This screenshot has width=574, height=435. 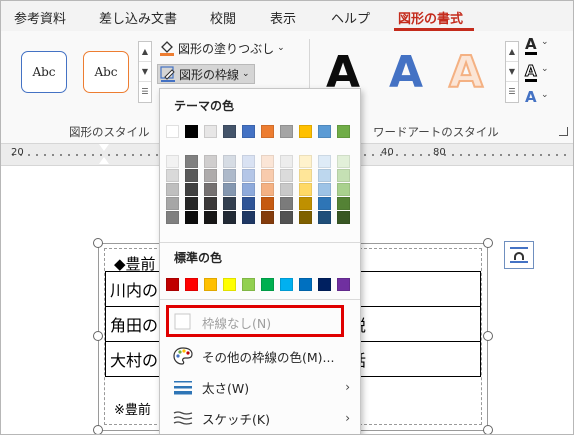 What do you see at coordinates (430, 17) in the screenshot?
I see `tab-shape-format: 図形の書式` at bounding box center [430, 17].